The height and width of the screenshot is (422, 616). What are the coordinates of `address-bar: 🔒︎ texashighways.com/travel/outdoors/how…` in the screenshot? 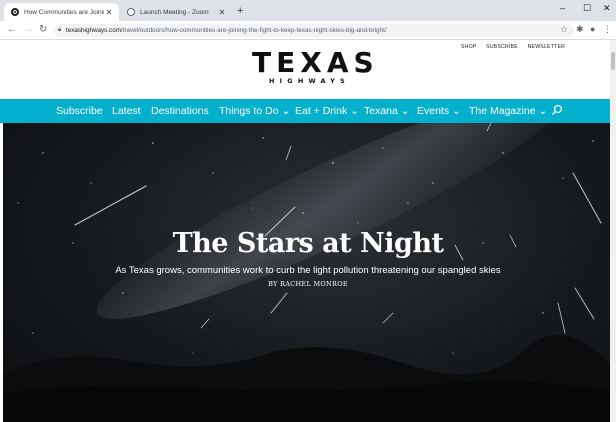 It's located at (314, 30).